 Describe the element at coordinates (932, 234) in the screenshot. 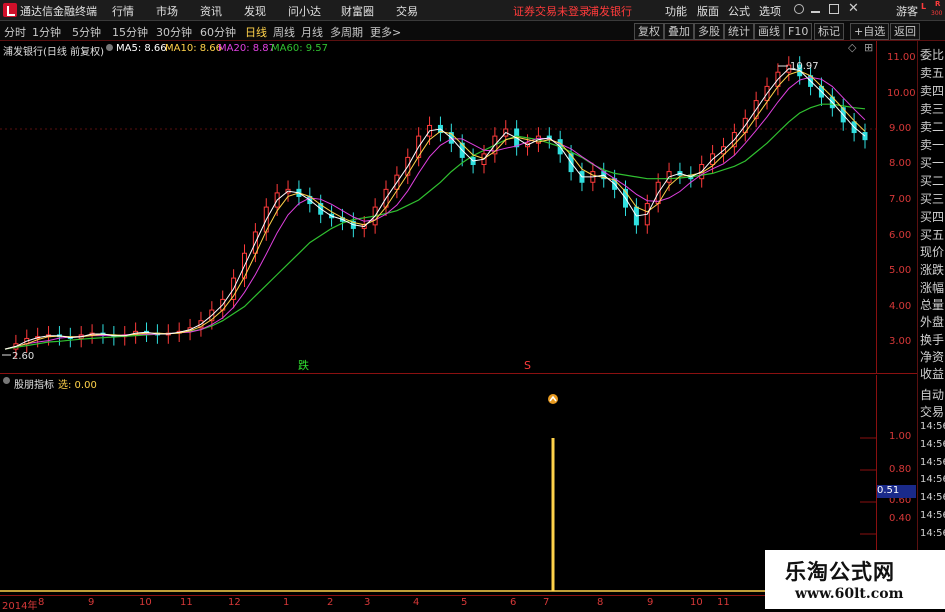

I see `quote-panel-item: 买五` at that location.